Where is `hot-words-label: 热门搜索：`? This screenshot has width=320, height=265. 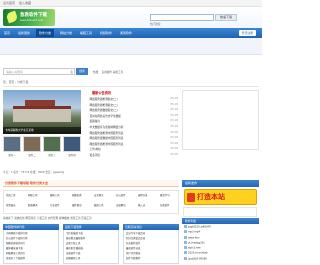 hot-words-label: 热门搜索： is located at coordinates (156, 24).